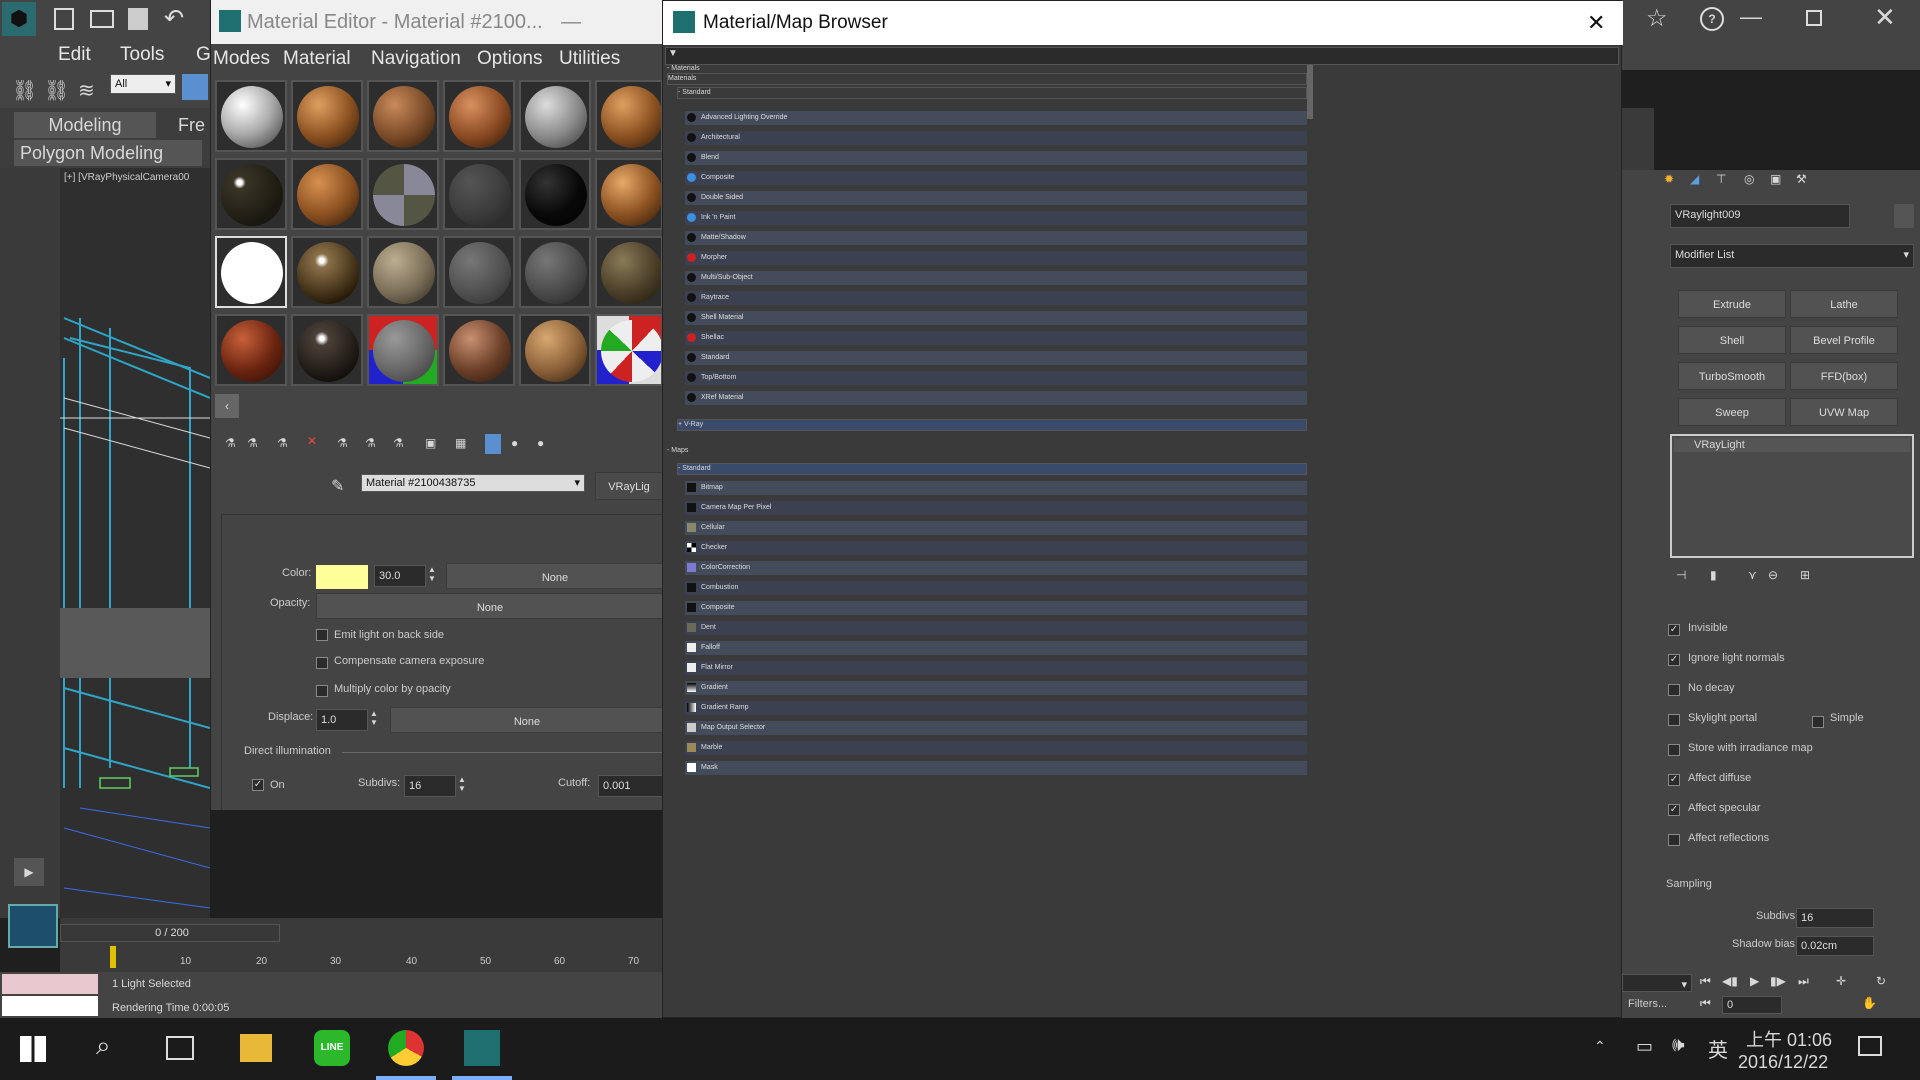 The height and width of the screenshot is (1080, 1920). I want to click on assign-material-icon: ⚗, so click(282, 443).